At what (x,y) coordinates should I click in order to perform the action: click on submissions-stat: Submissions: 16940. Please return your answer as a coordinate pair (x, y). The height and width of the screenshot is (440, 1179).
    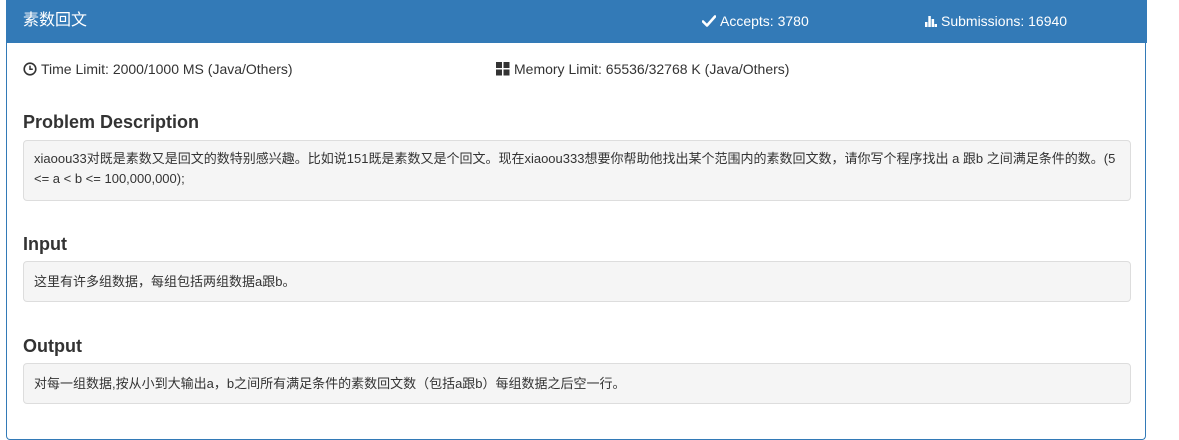
    Looking at the image, I should click on (996, 21).